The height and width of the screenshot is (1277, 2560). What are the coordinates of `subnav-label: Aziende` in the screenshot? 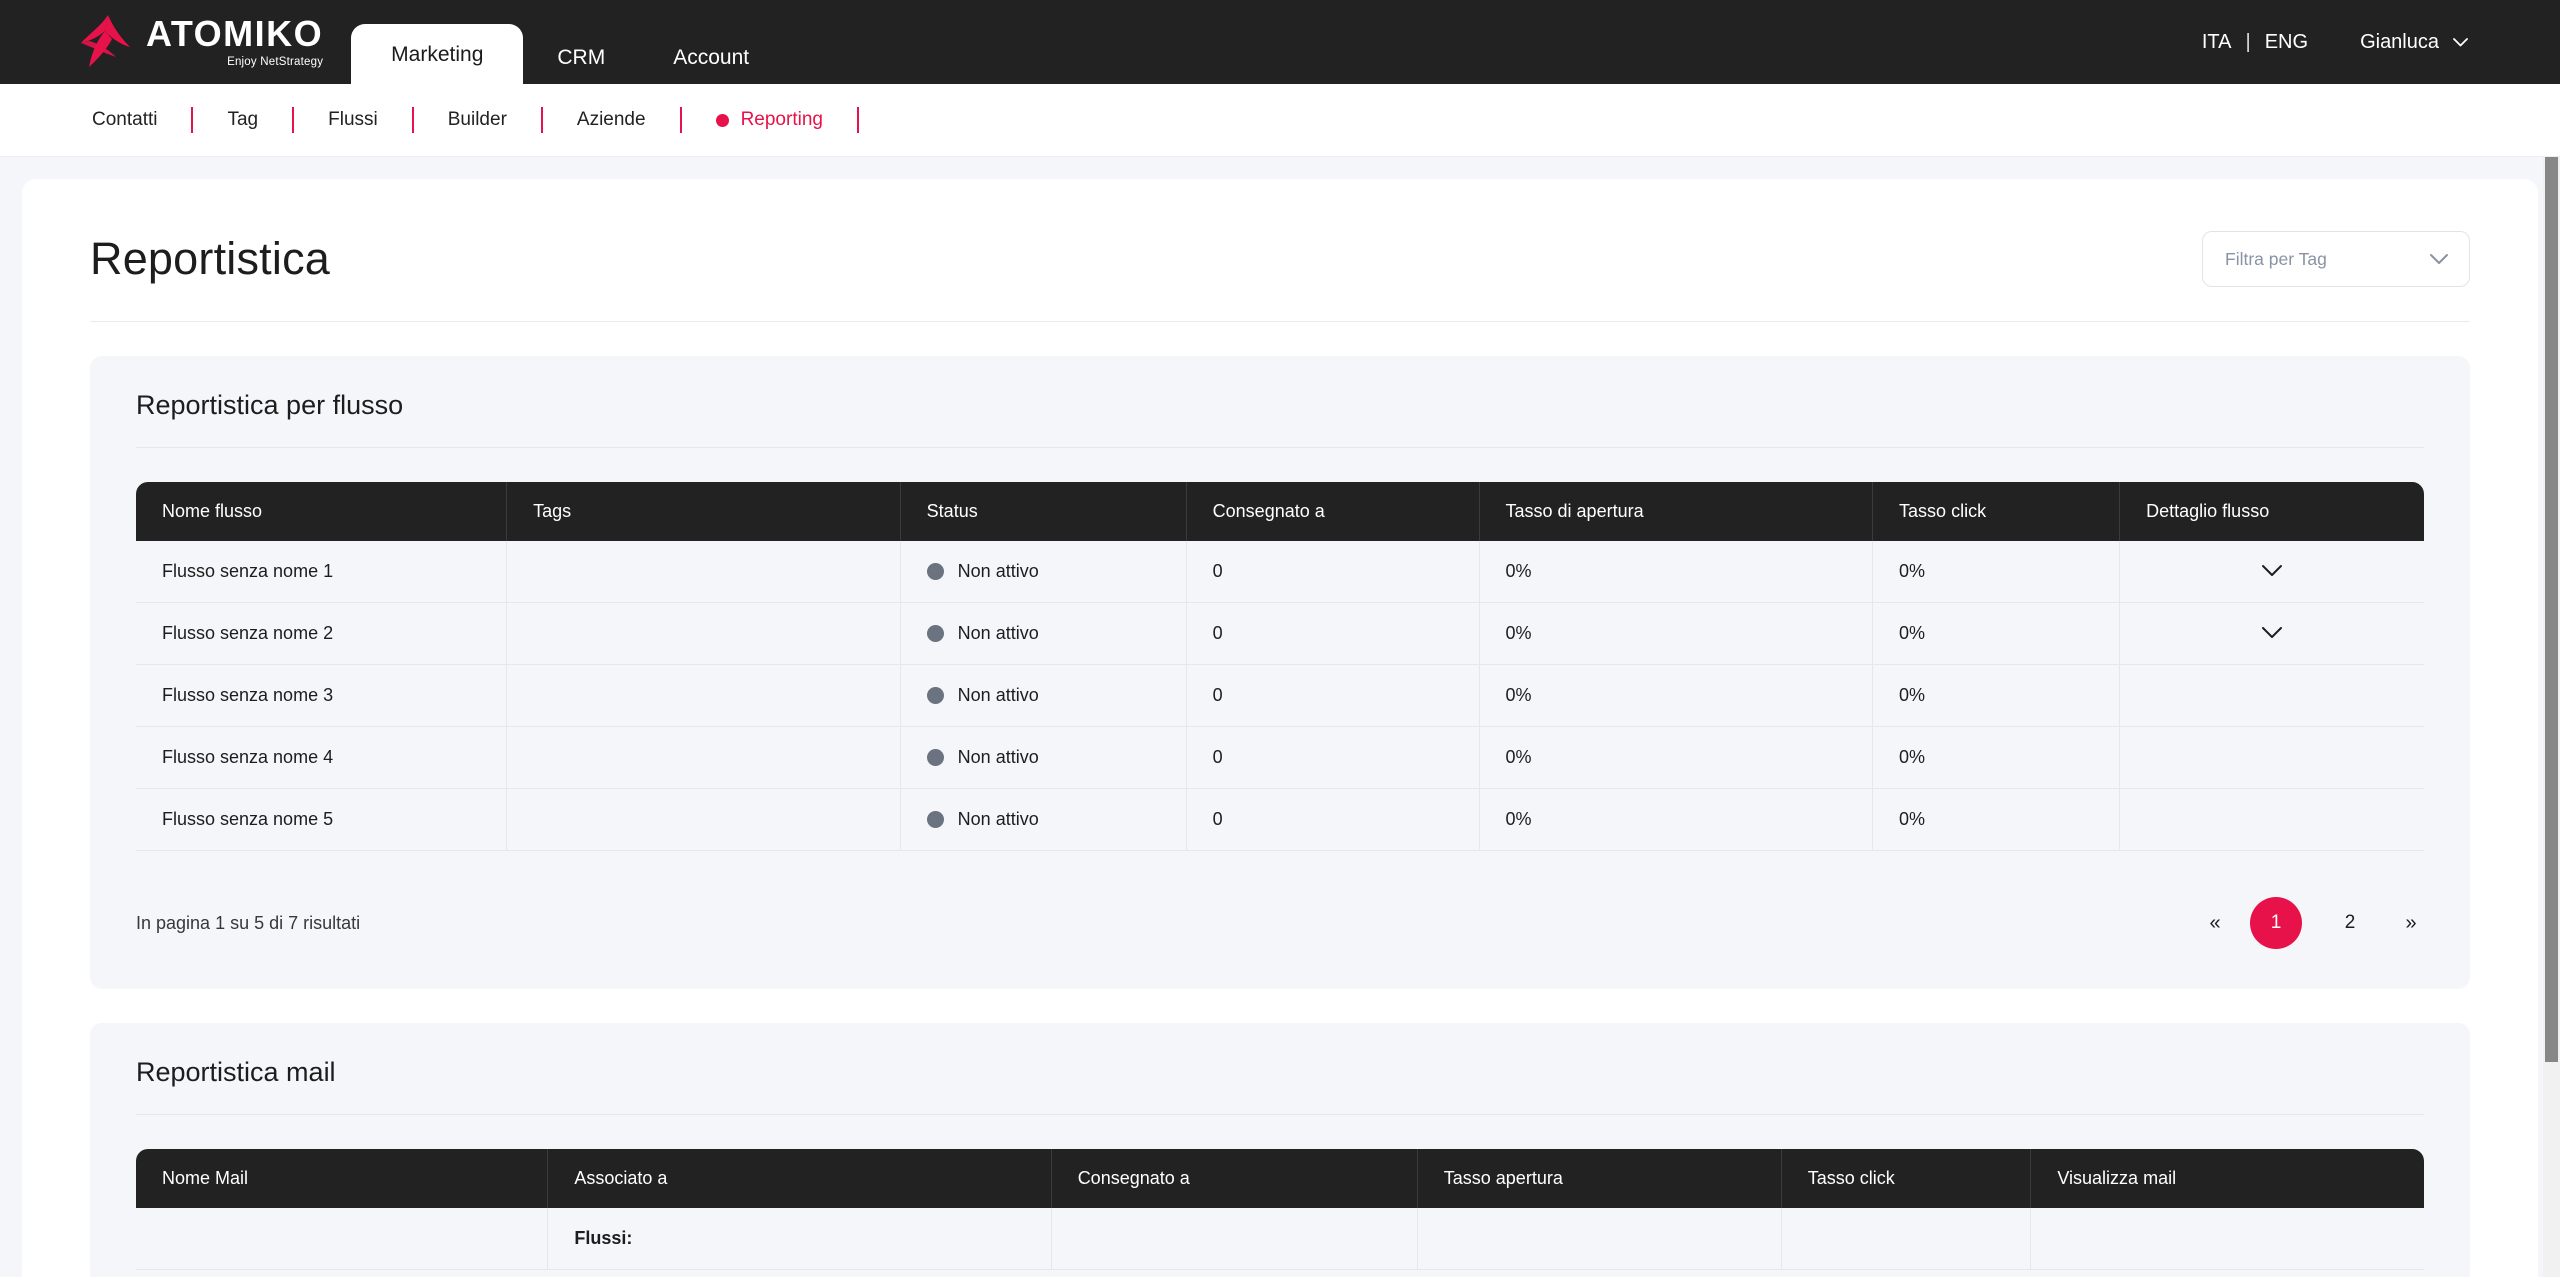 It's located at (611, 119).